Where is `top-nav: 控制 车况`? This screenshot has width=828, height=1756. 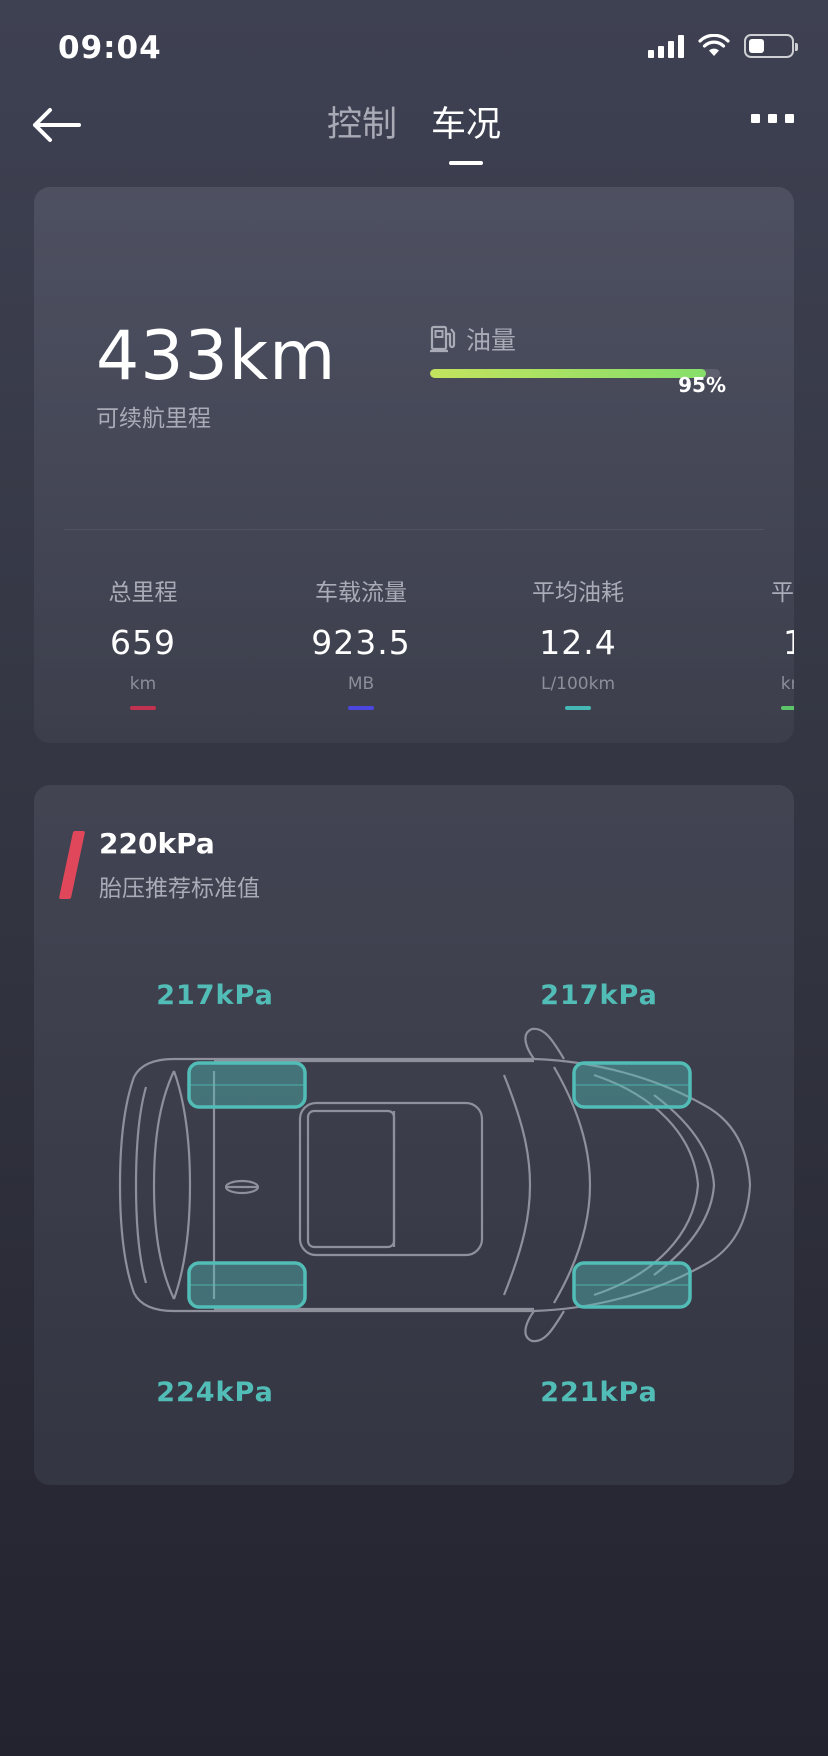
top-nav: 控制 车况 is located at coordinates (414, 131).